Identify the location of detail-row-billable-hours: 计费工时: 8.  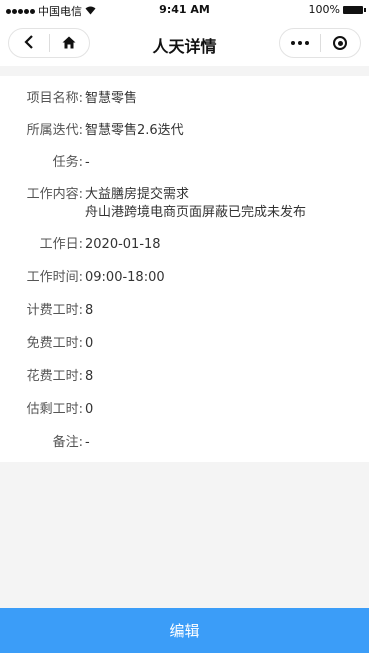
(184, 311).